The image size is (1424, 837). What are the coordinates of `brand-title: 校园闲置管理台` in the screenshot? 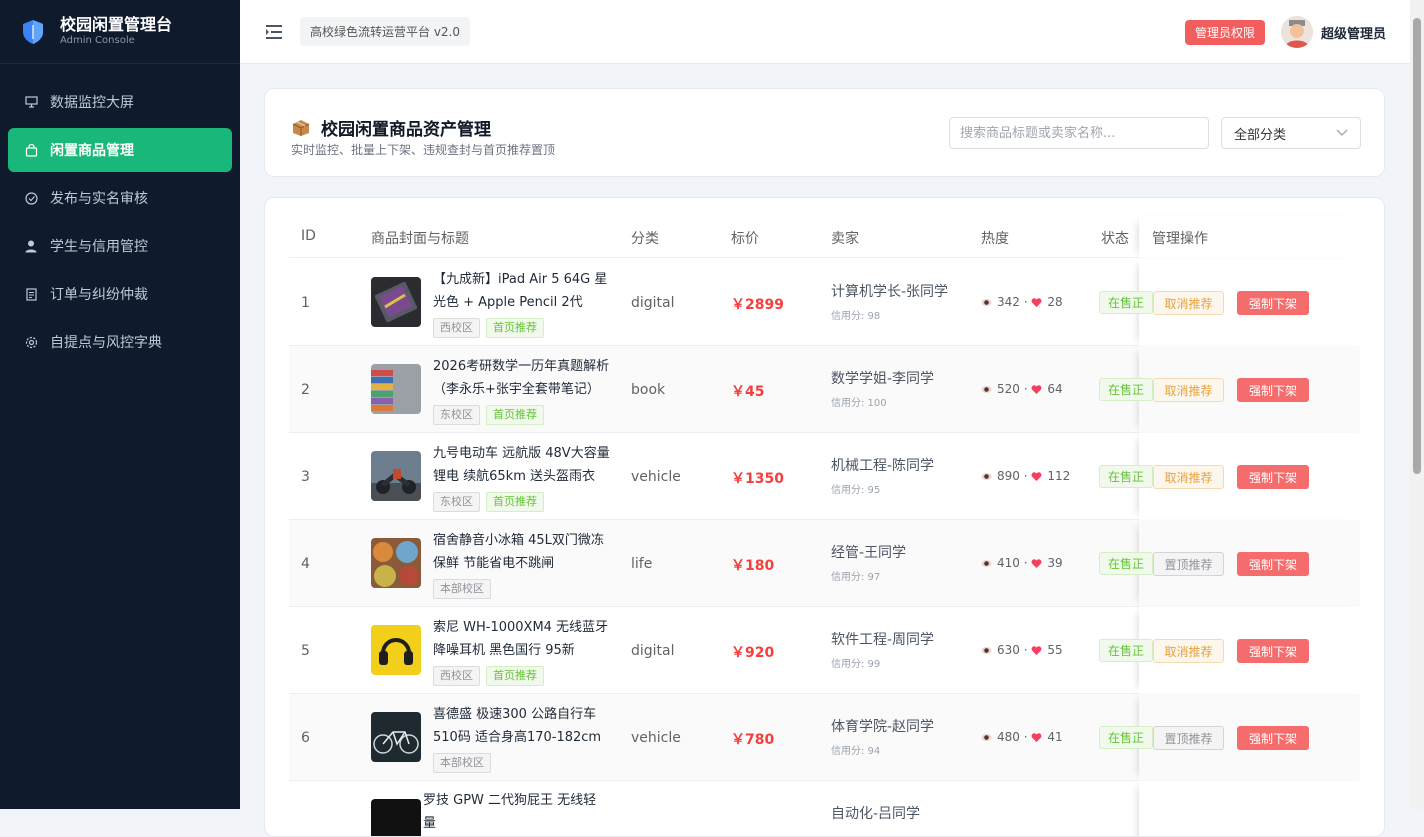 It's located at (116, 24).